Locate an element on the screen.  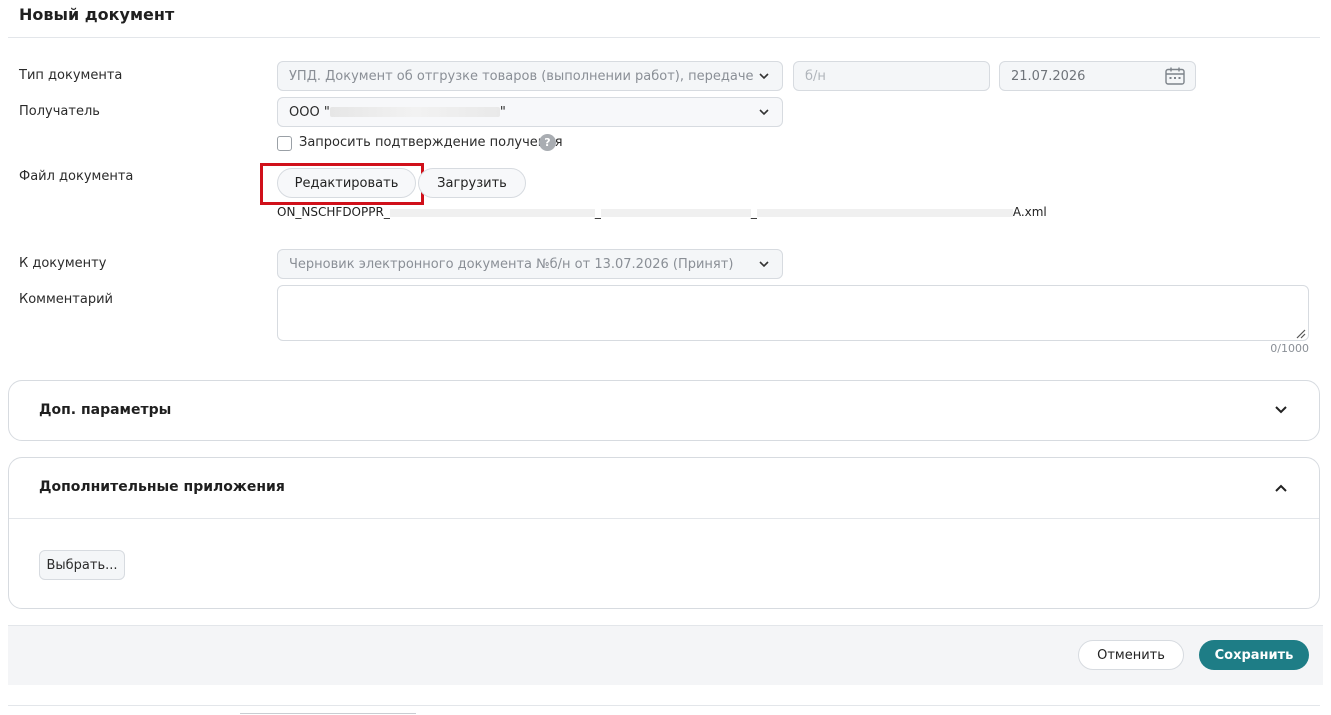
recipient-redacted is located at coordinates (414, 112).